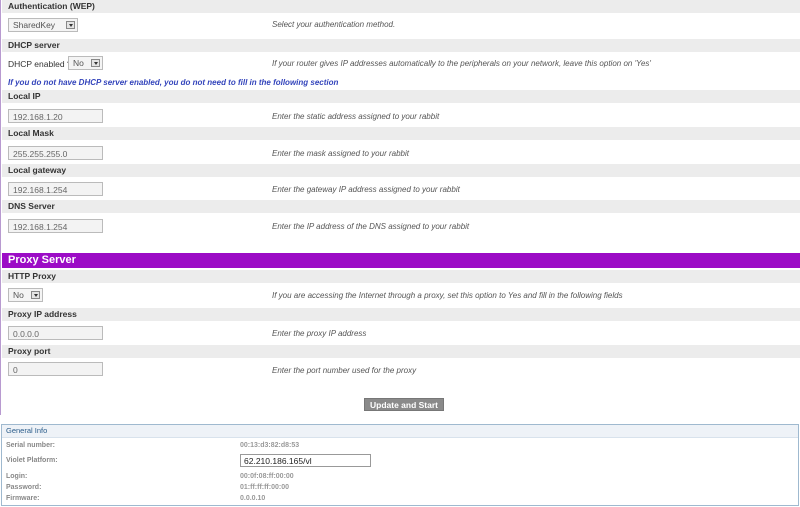 This screenshot has height=507, width=800. I want to click on violet-platform-label: Violet Platform:, so click(32, 460).